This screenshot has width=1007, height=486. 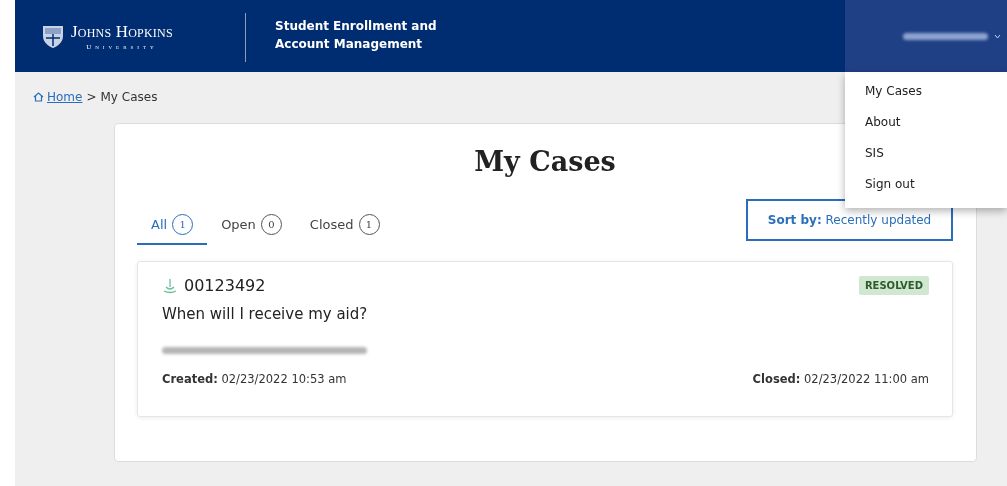 What do you see at coordinates (225, 285) in the screenshot?
I see `case-number: 00123492` at bounding box center [225, 285].